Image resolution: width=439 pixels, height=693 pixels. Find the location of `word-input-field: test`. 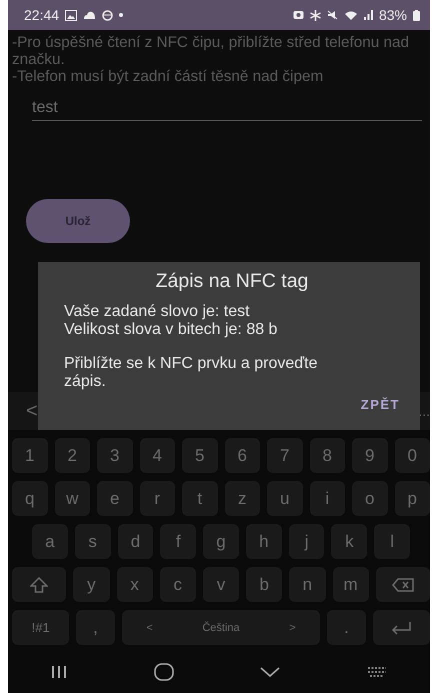

word-input-field: test is located at coordinates (227, 109).